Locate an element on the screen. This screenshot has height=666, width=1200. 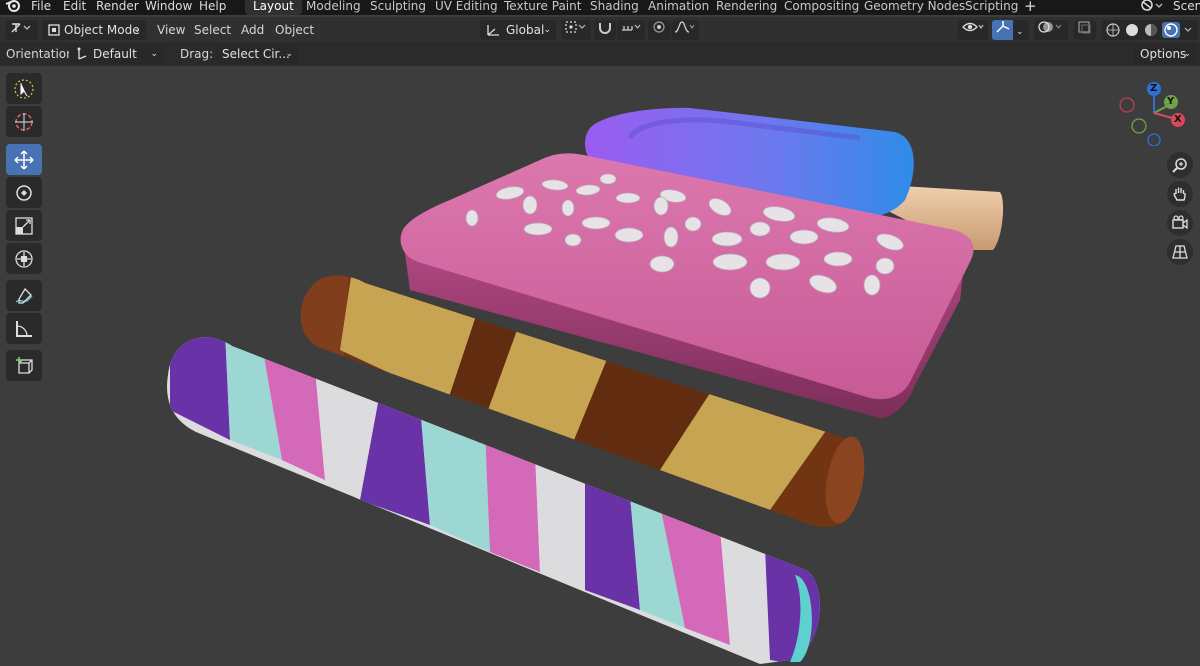
cursor-select-icon is located at coordinates (24, 88).